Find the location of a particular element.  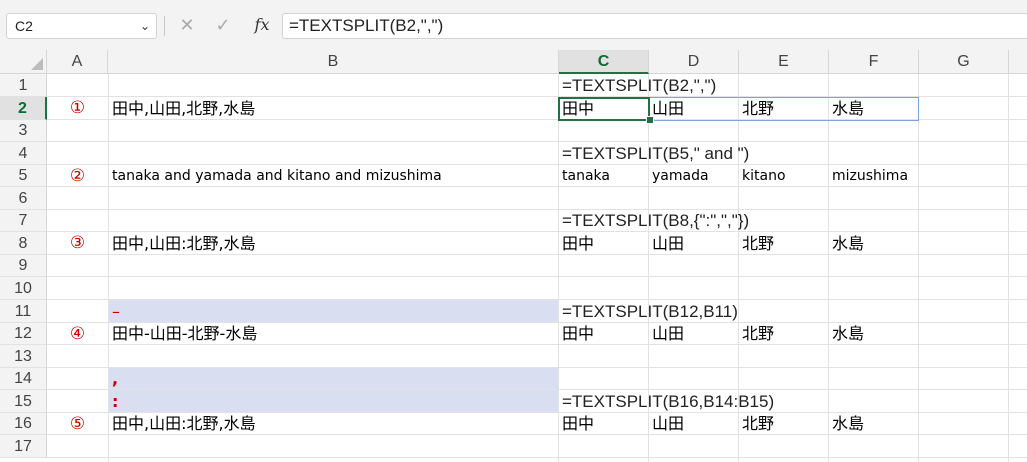

cell-c1: =TEXTSPLIT(B2,",") is located at coordinates (637, 86).